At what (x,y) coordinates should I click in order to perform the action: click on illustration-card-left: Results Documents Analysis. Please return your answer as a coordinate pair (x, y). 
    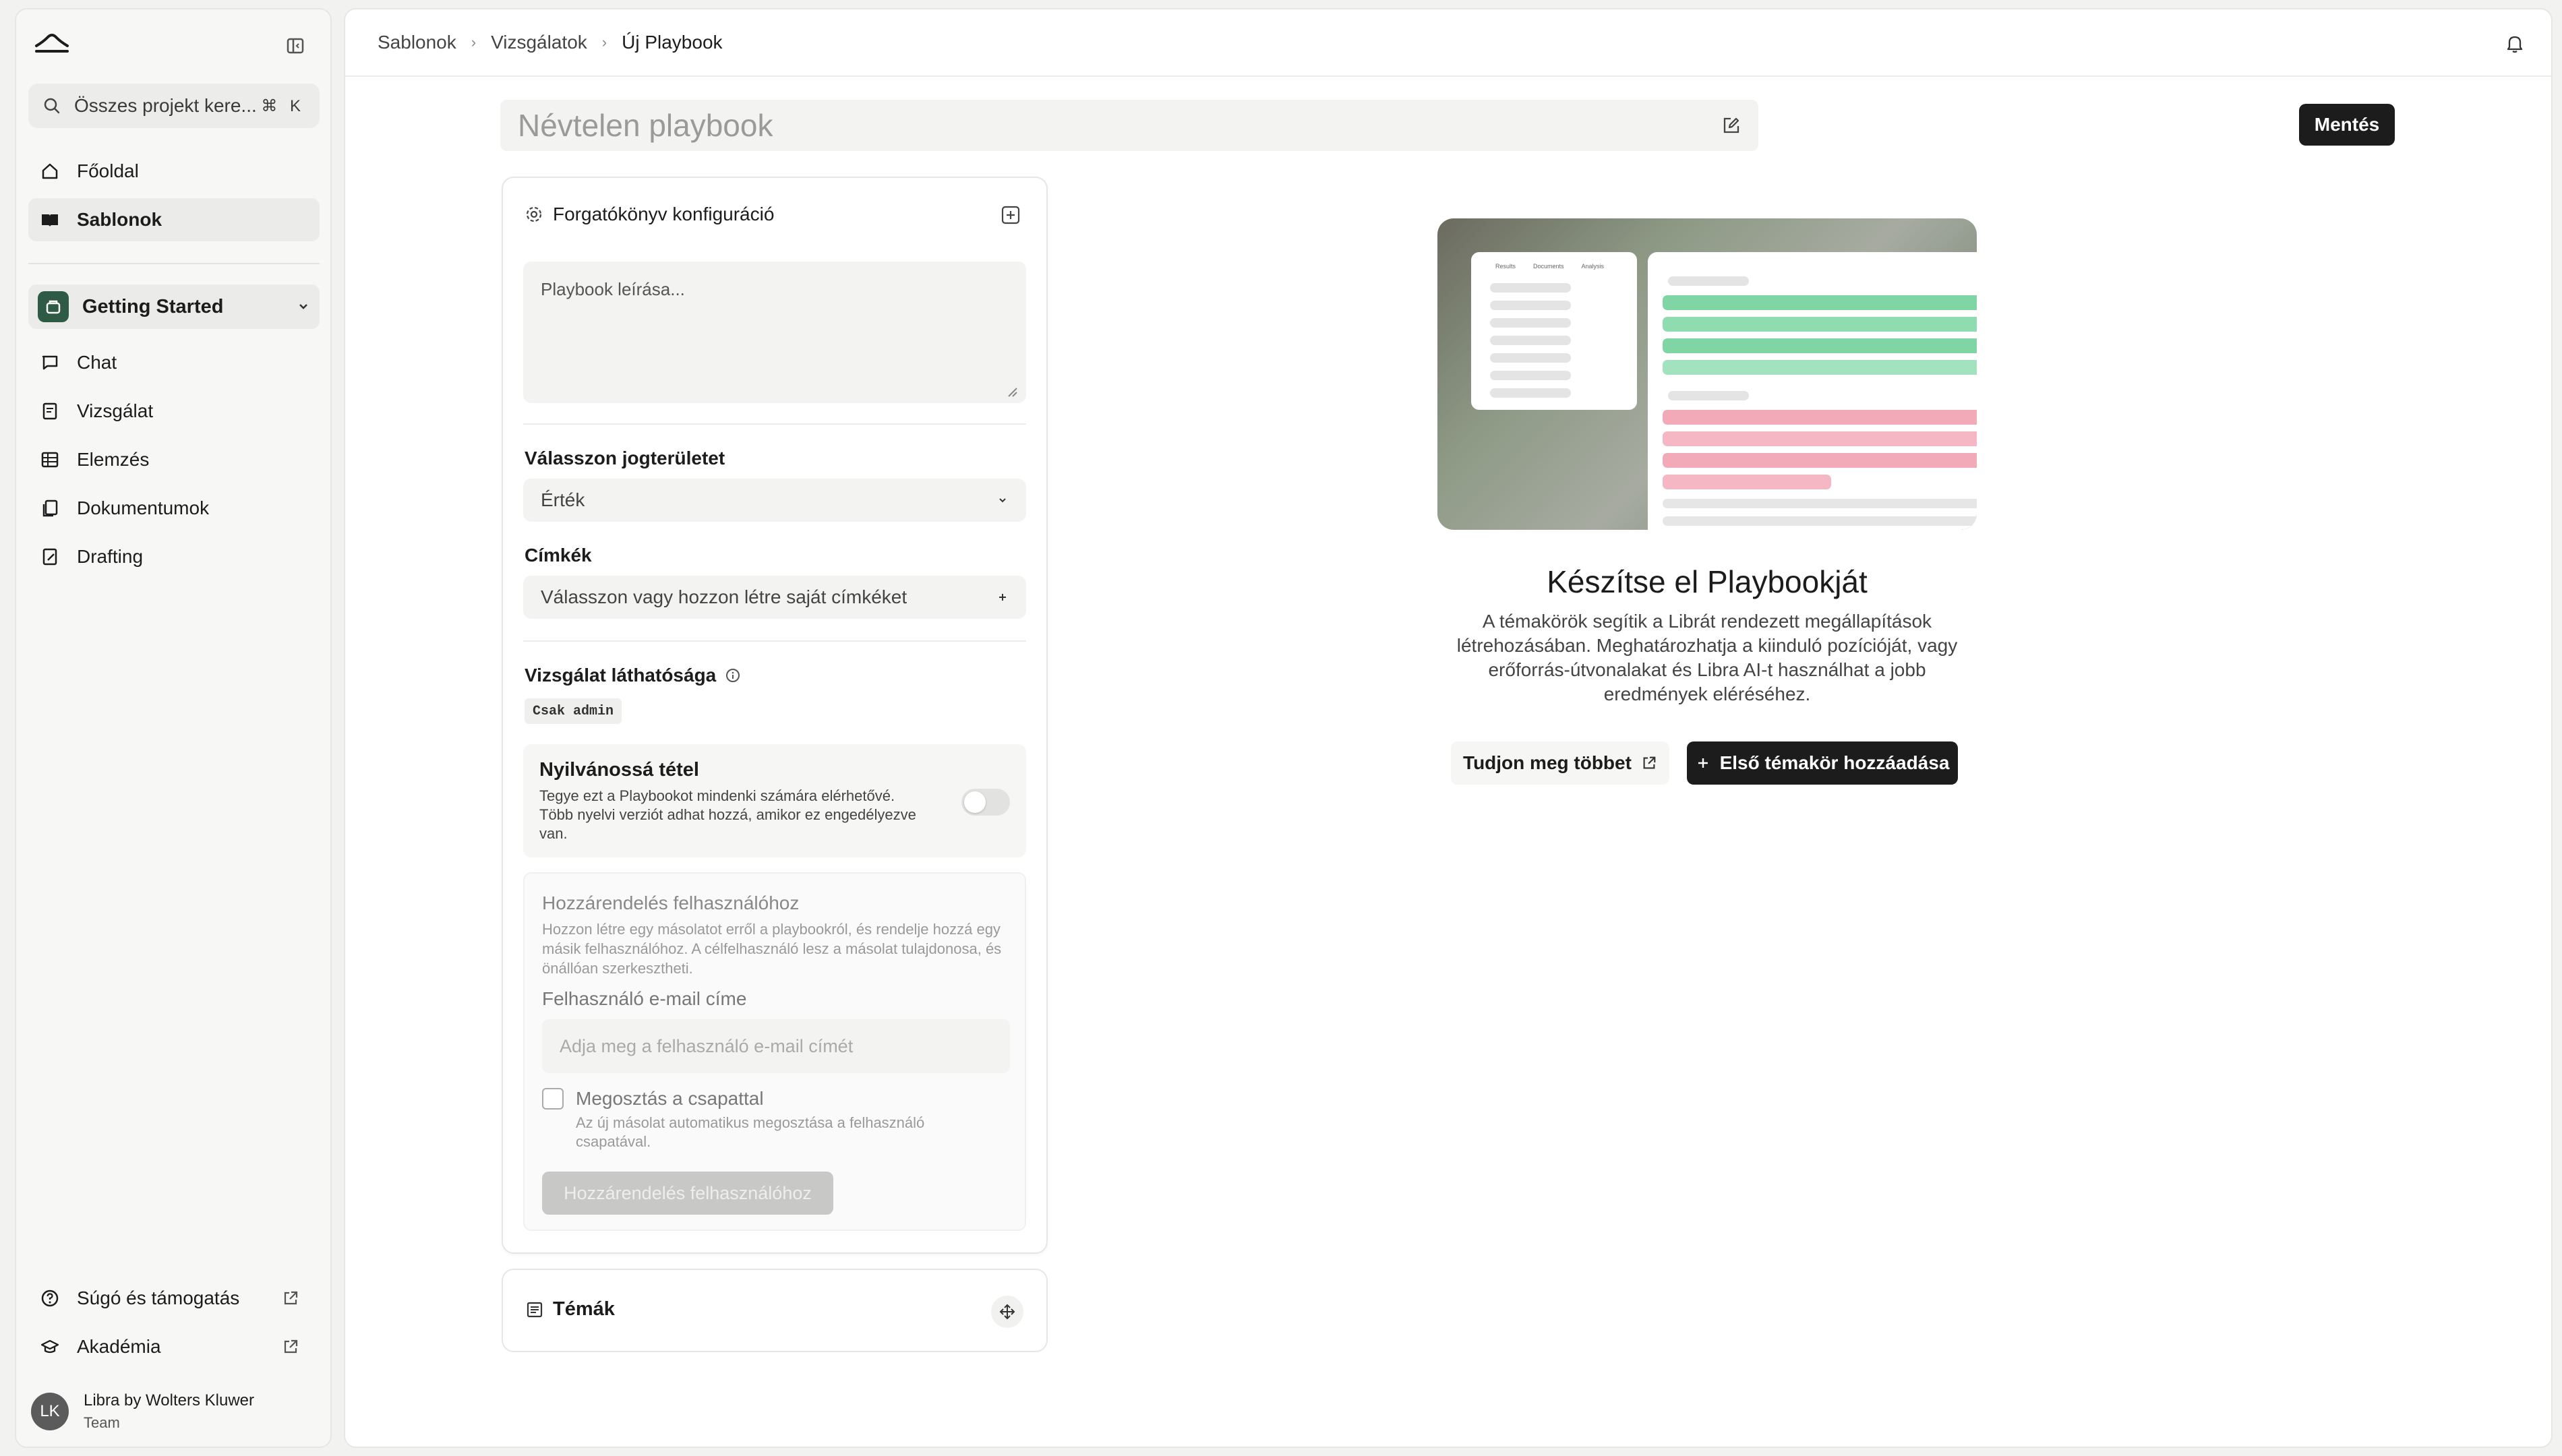
    Looking at the image, I should click on (1554, 331).